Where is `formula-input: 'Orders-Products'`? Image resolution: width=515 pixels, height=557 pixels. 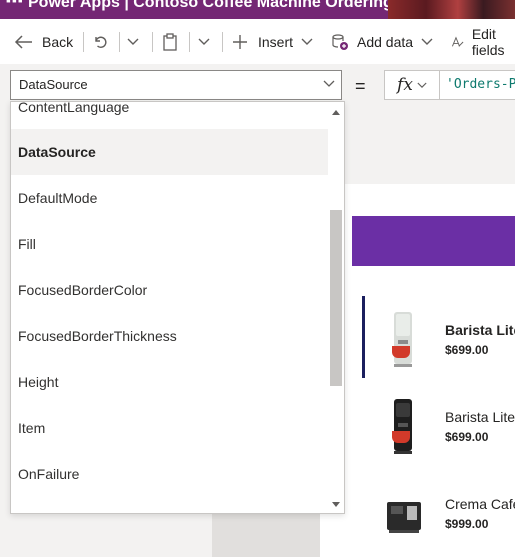 formula-input: 'Orders-Products' is located at coordinates (477, 85).